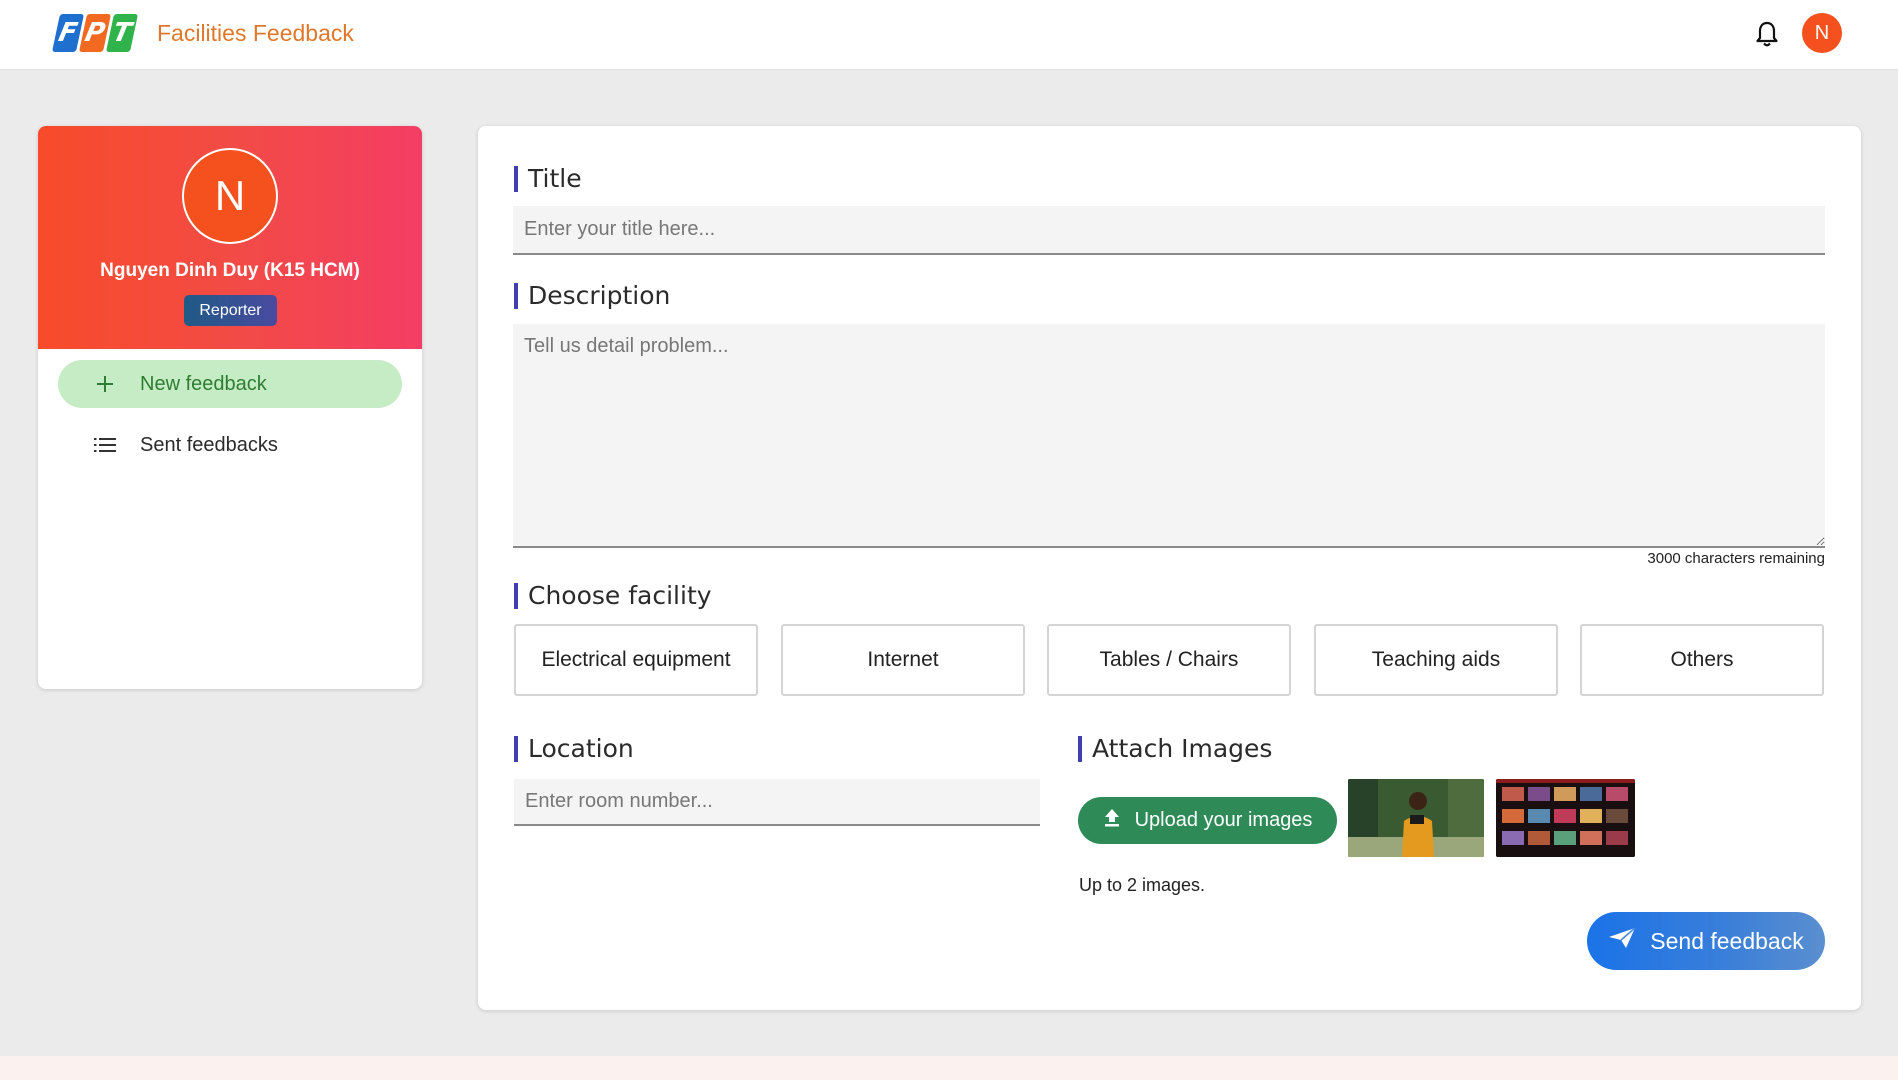 The height and width of the screenshot is (1080, 1898). Describe the element at coordinates (1175, 749) in the screenshot. I see `attach-images-label: Attach Images` at that location.